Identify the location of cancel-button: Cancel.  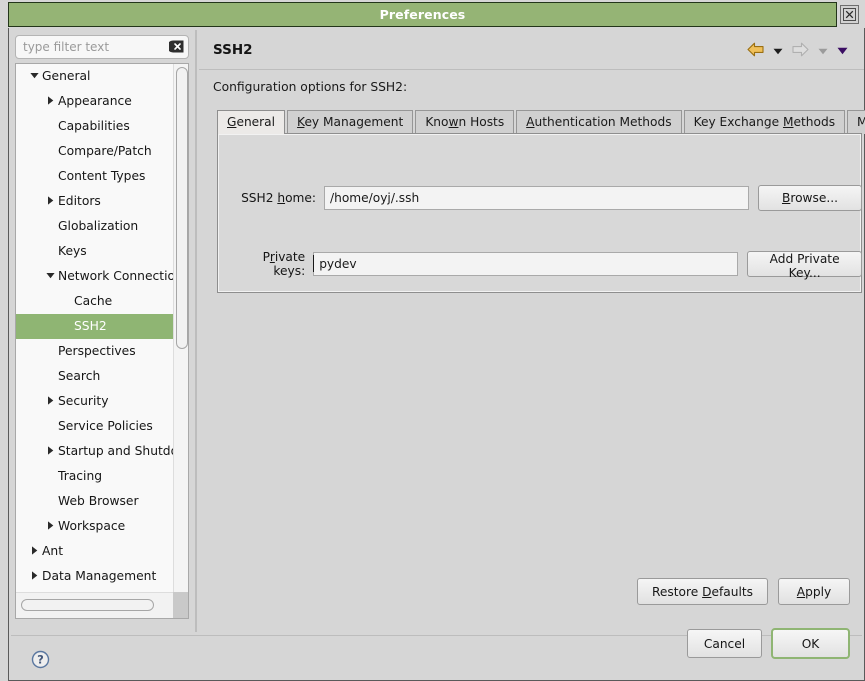
(724, 643).